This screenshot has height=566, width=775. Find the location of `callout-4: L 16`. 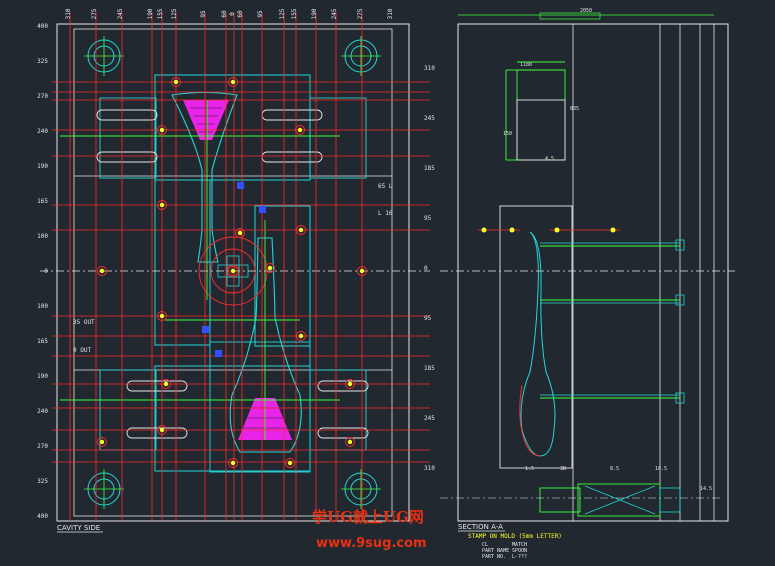

callout-4: L 16 is located at coordinates (385, 213).